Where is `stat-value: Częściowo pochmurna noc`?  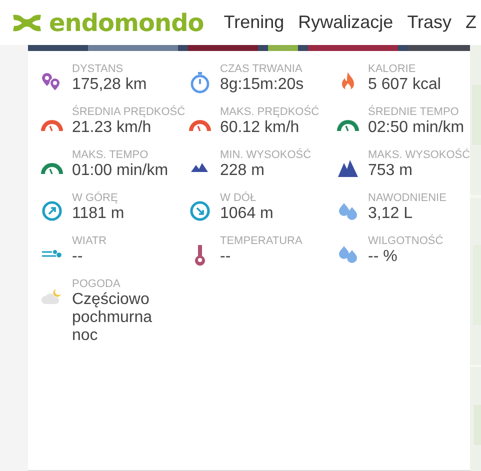
stat-value: Częściowo pochmurna noc is located at coordinates (112, 318).